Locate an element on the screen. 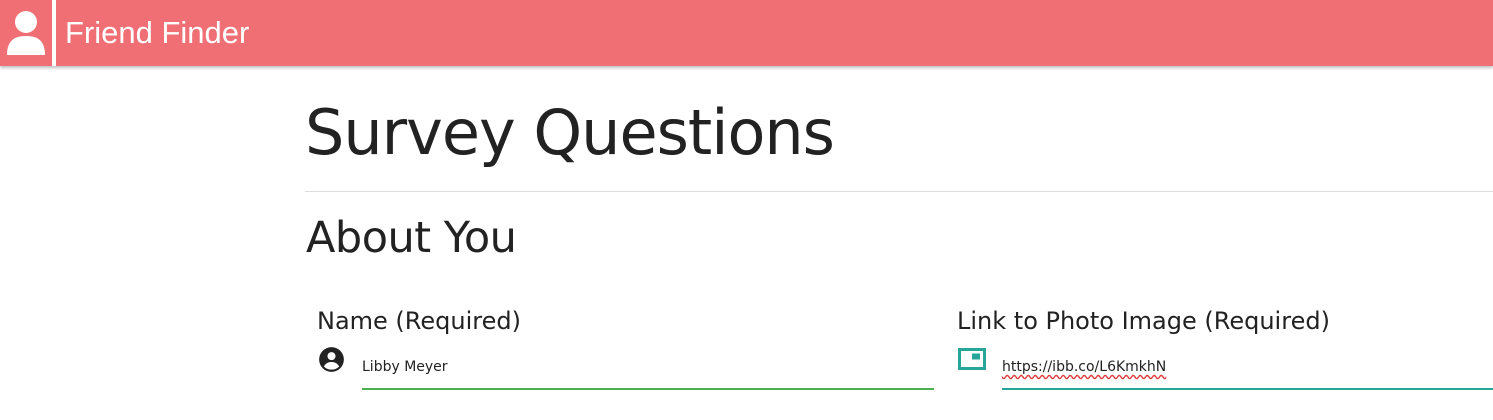 This screenshot has width=1493, height=420. photo-link-field: https://ibb.co/L6KmkhN is located at coordinates (1084, 367).